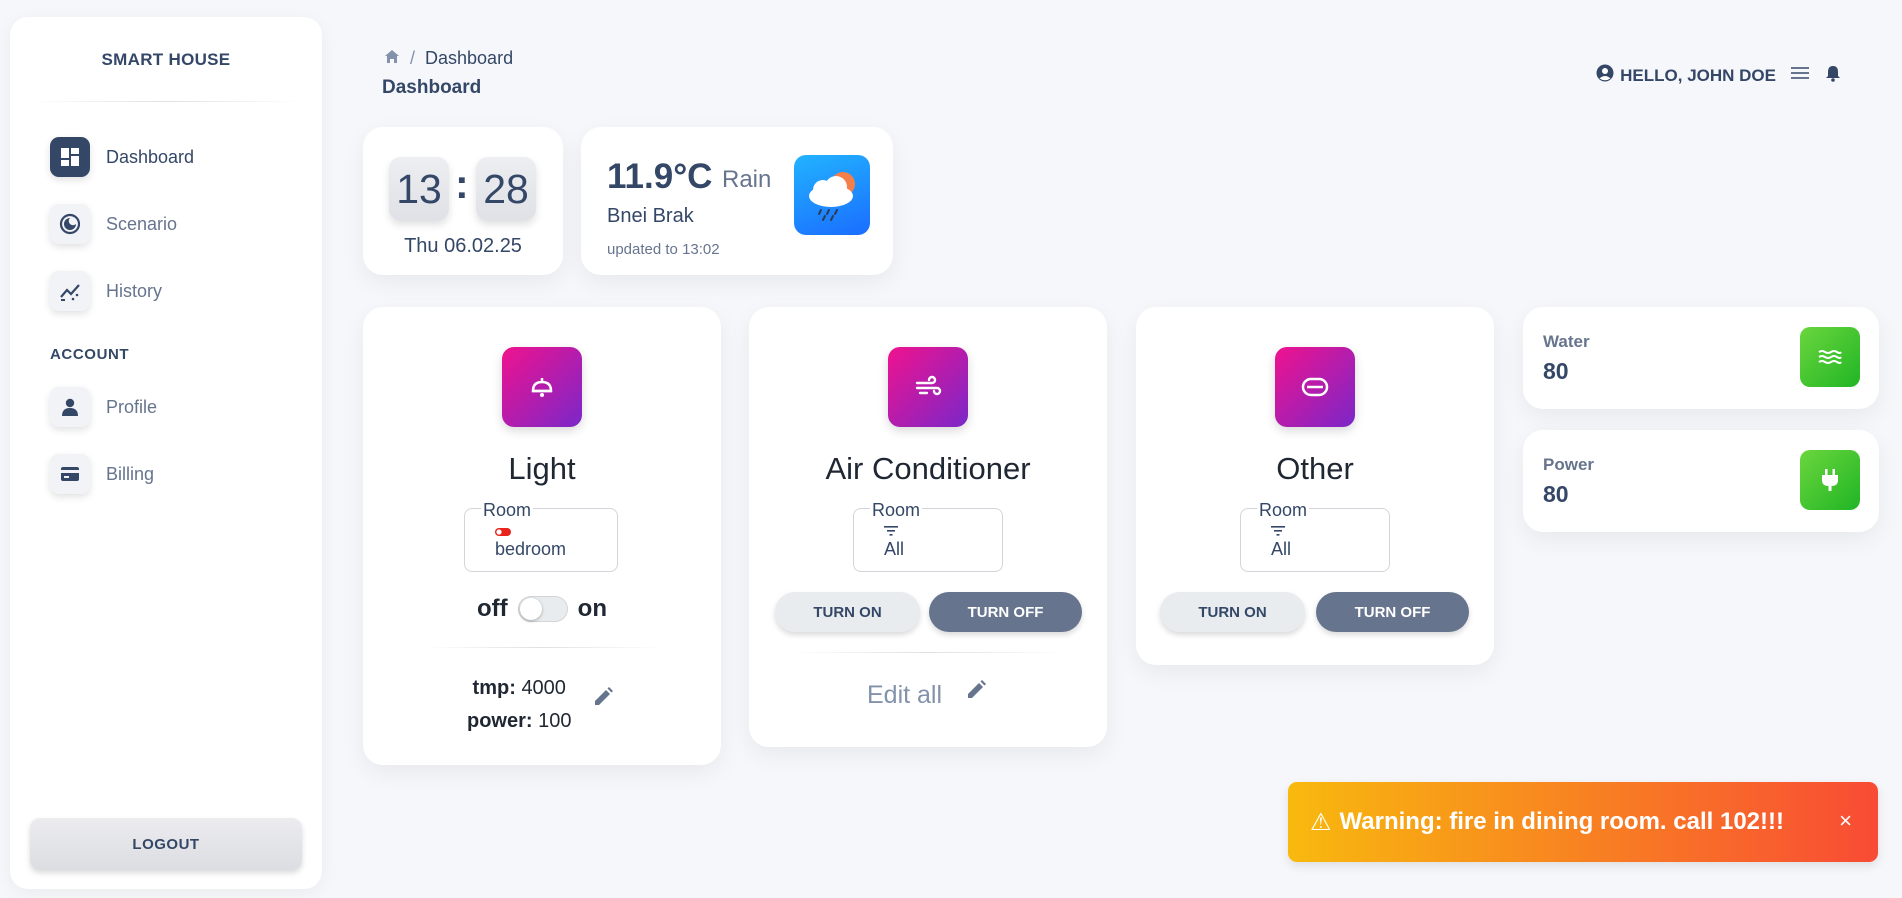 The height and width of the screenshot is (898, 1902). What do you see at coordinates (103, 407) in the screenshot?
I see `sidebar-item-profile: Profile` at bounding box center [103, 407].